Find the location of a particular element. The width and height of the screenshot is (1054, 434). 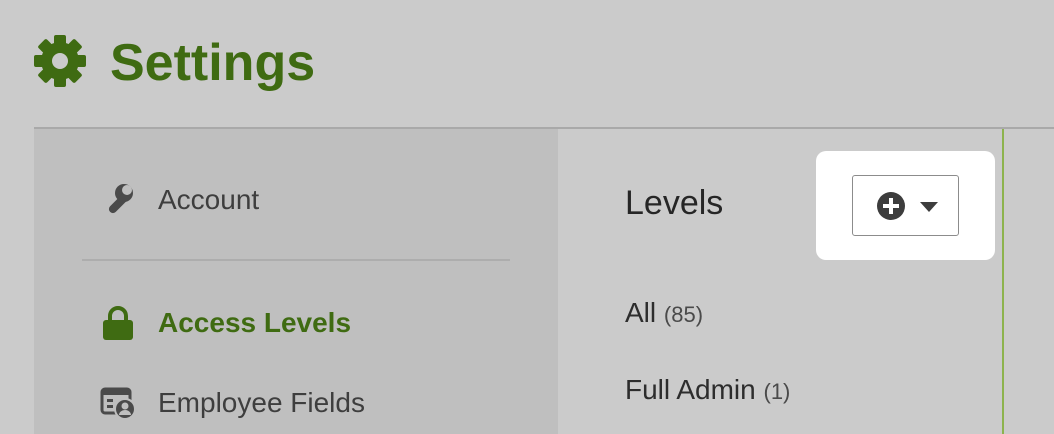

page-title: Settings is located at coordinates (213, 63).